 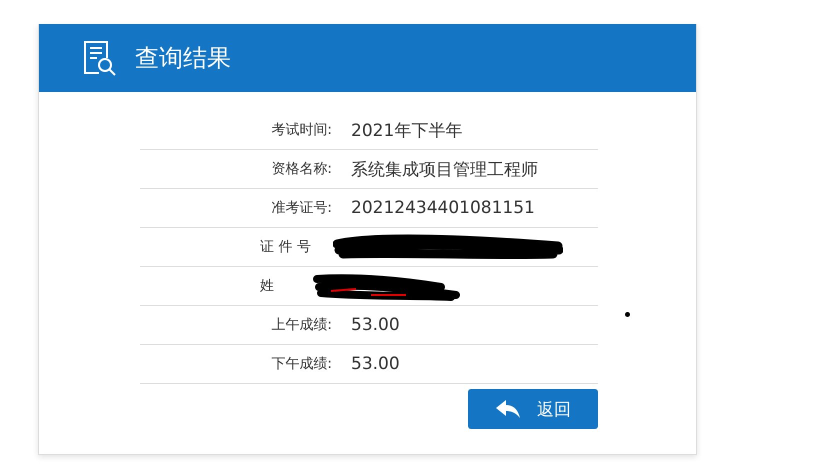 I want to click on field-label: 资格名称:, so click(x=301, y=169).